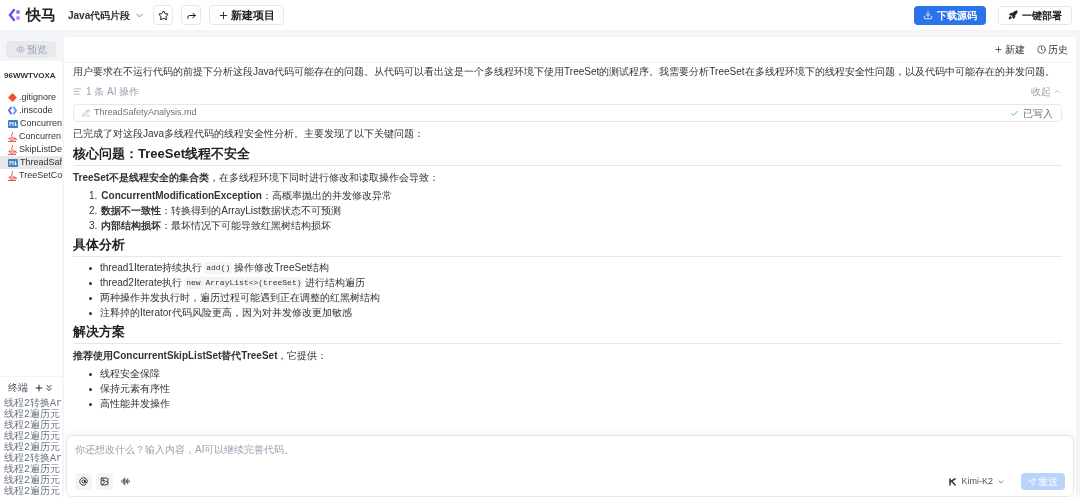  Describe the element at coordinates (335, 283) in the screenshot. I see `list-item: 进行结构遍历` at that location.